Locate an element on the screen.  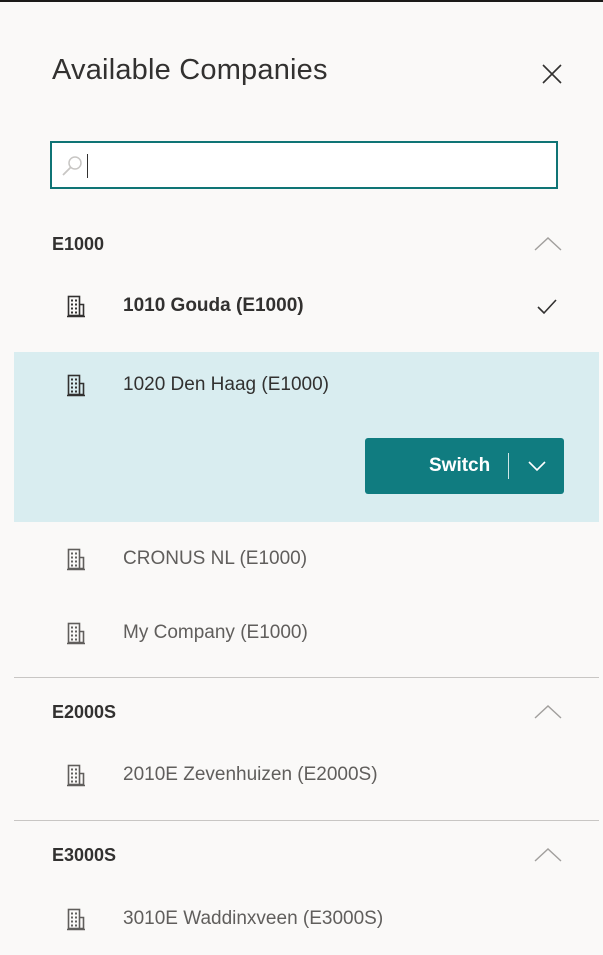
switch-button: Switch is located at coordinates (435, 466).